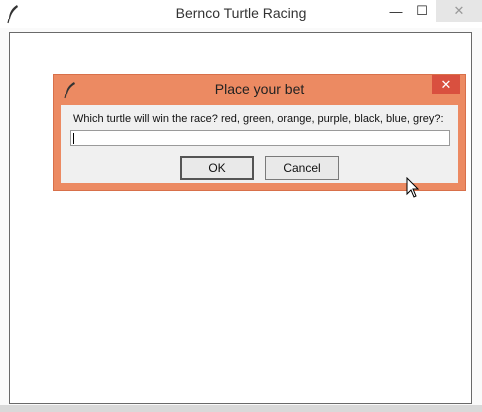  What do you see at coordinates (241, 408) in the screenshot?
I see `taskbar-edge` at bounding box center [241, 408].